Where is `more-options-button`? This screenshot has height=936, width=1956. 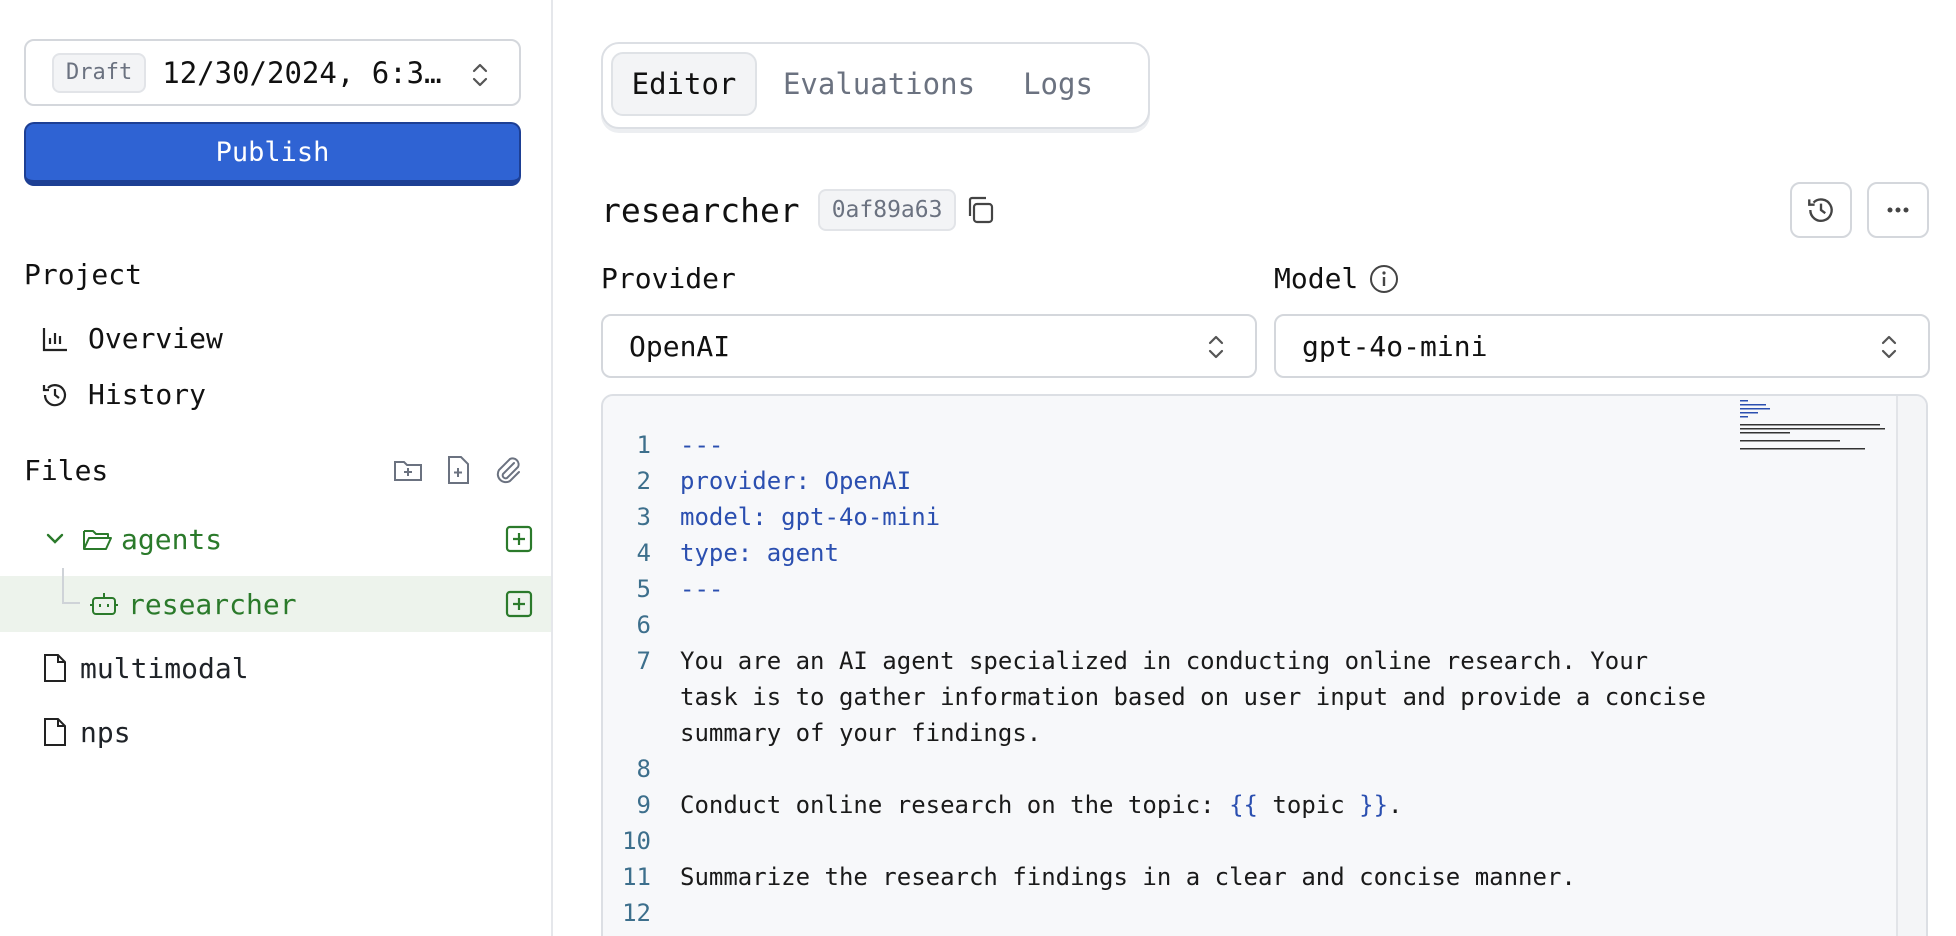
more-options-button is located at coordinates (1898, 210).